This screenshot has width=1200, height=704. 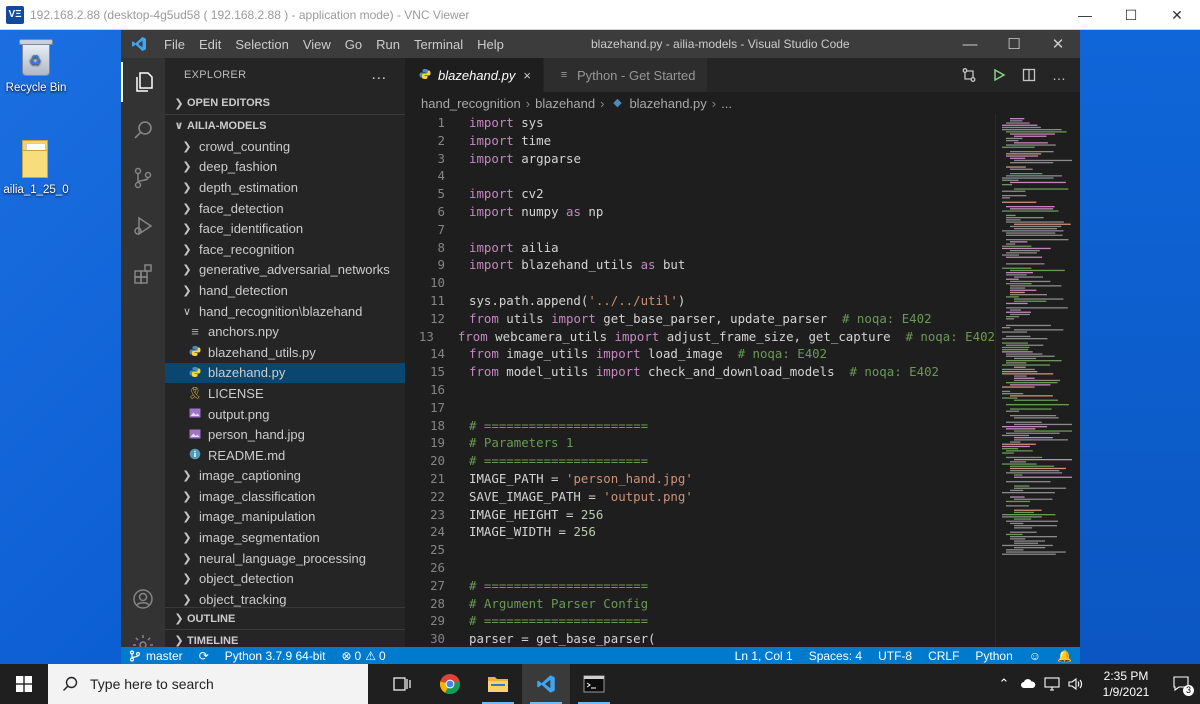 I want to click on tree-folder: ❯ generative_adversarial_networks, so click(x=285, y=270).